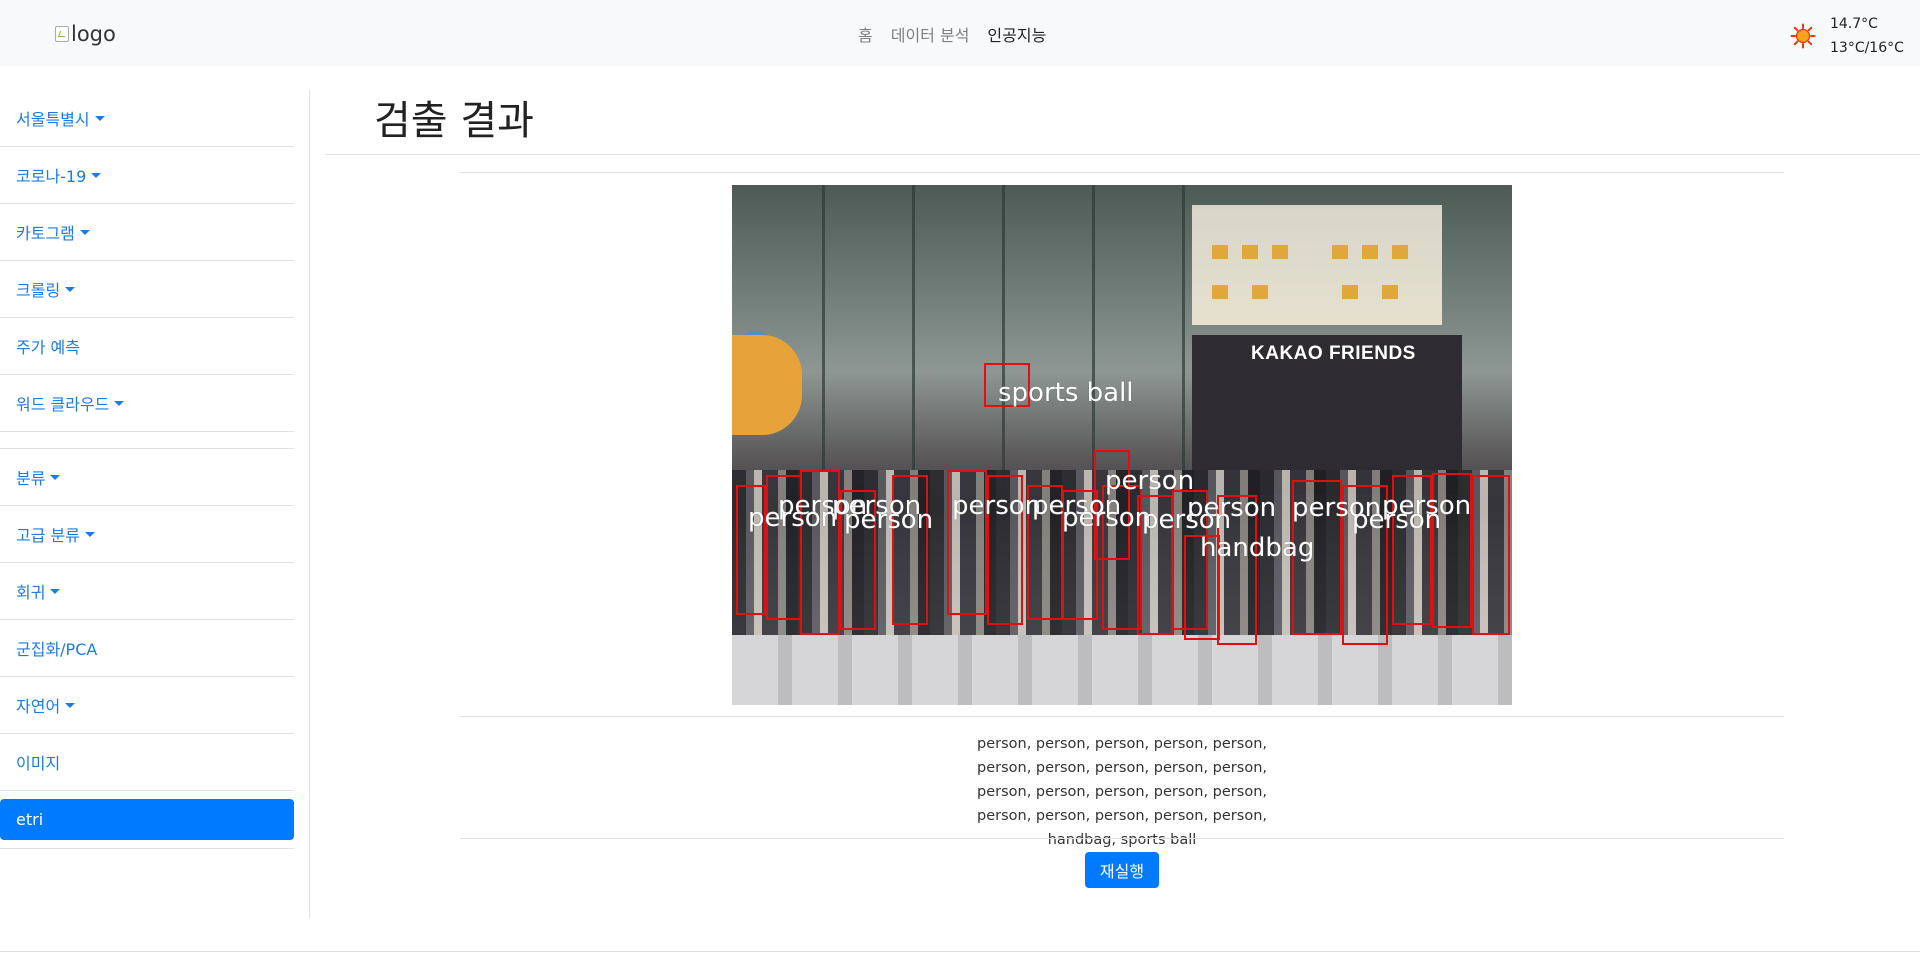 The height and width of the screenshot is (954, 1920). I want to click on sidebar-item-etri: etri, so click(147, 819).